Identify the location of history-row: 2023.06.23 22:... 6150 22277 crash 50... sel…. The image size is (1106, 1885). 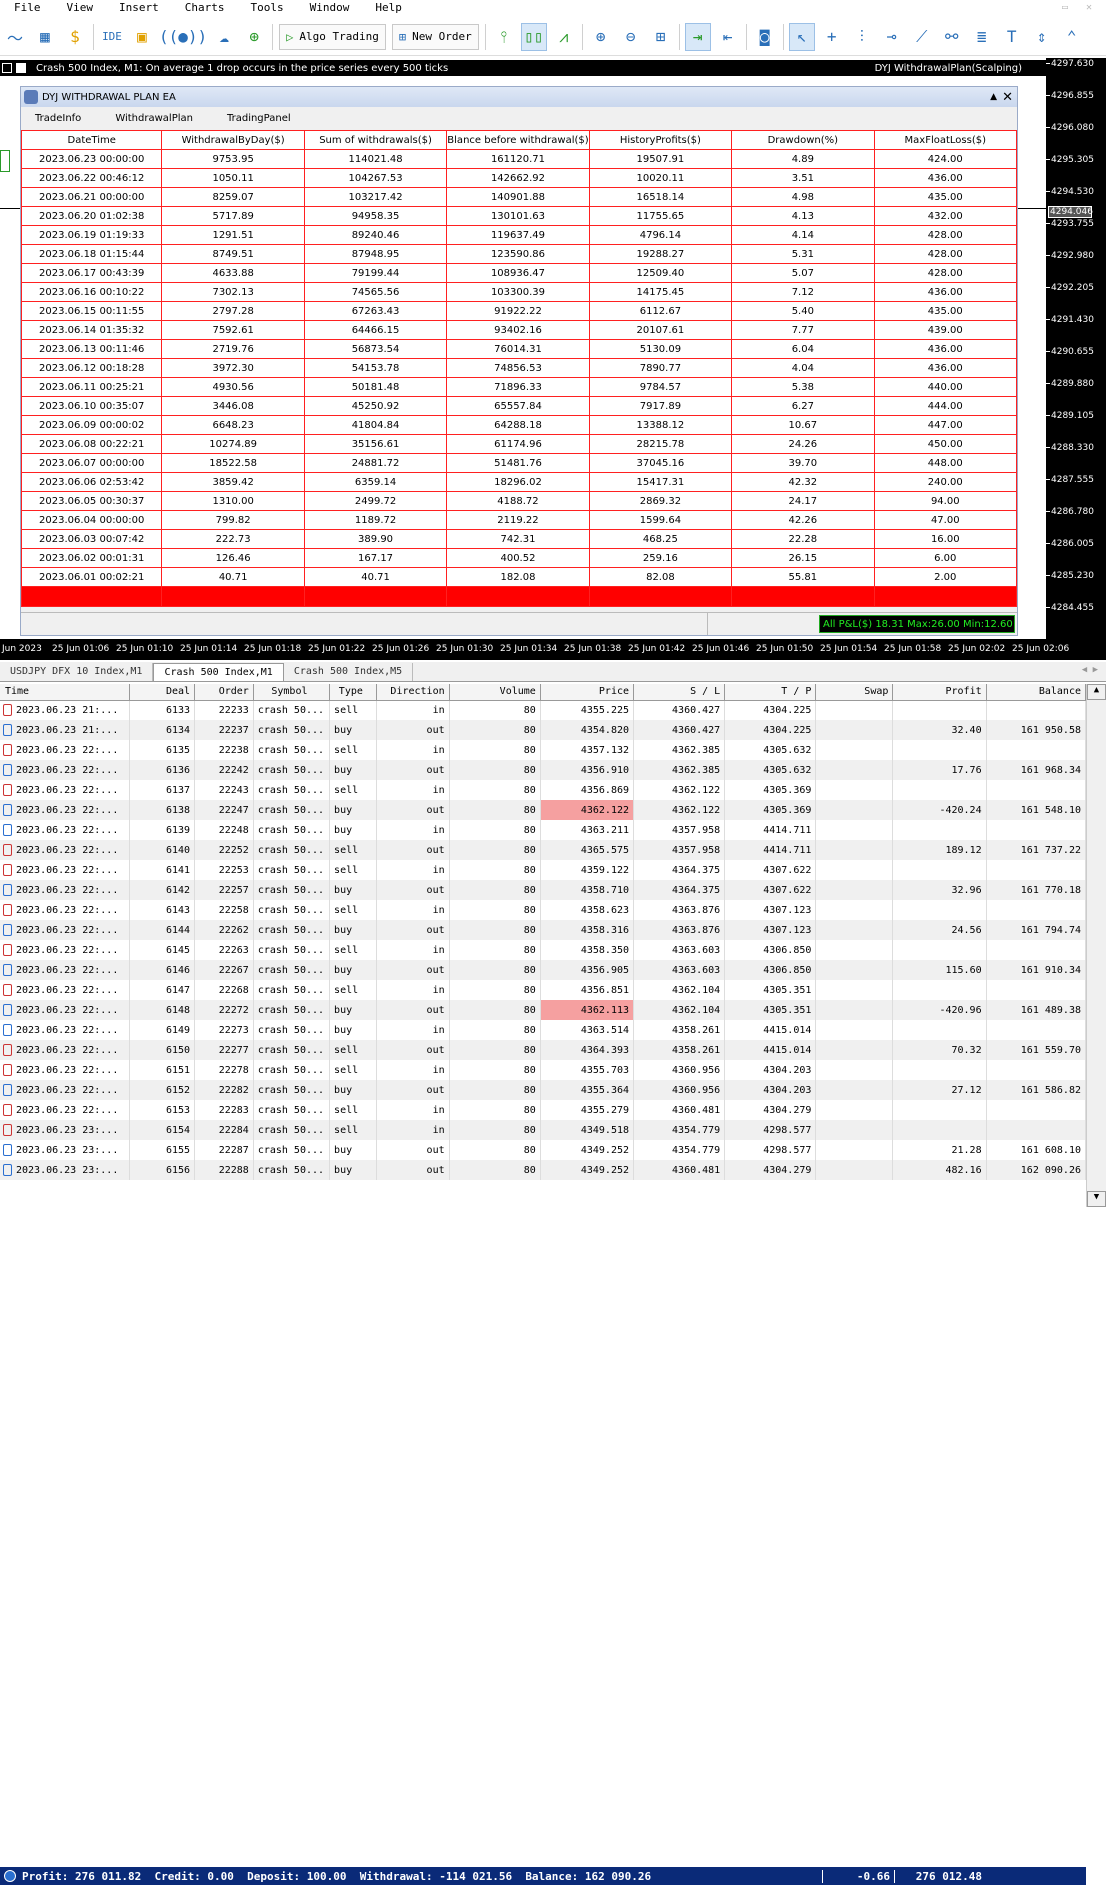
(543, 1050).